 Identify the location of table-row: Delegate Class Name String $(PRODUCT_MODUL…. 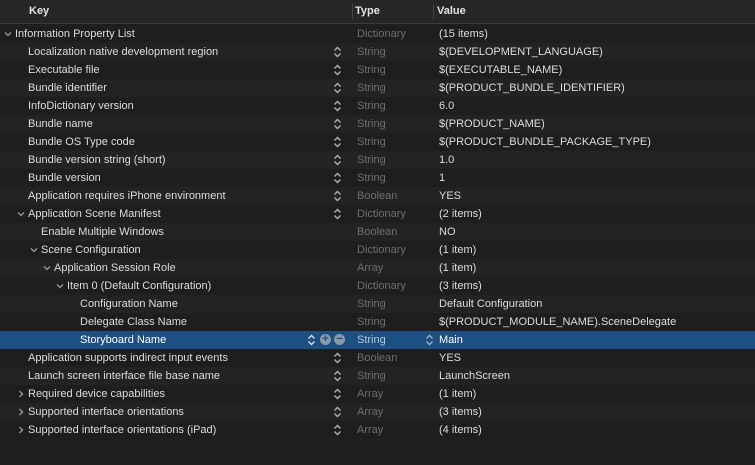
(377, 322).